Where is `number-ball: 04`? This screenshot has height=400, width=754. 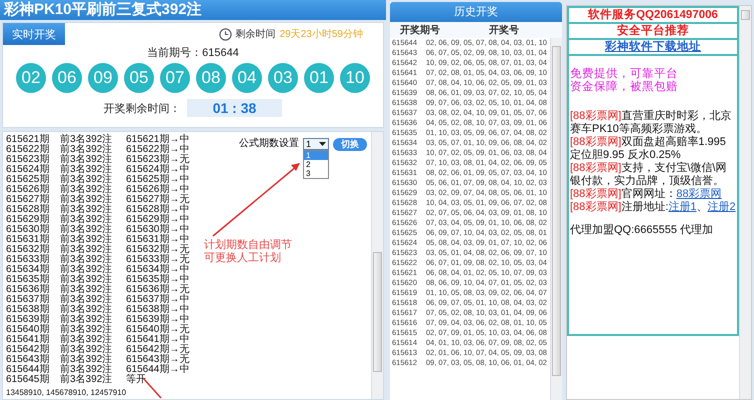
number-ball: 04 is located at coordinates (247, 78).